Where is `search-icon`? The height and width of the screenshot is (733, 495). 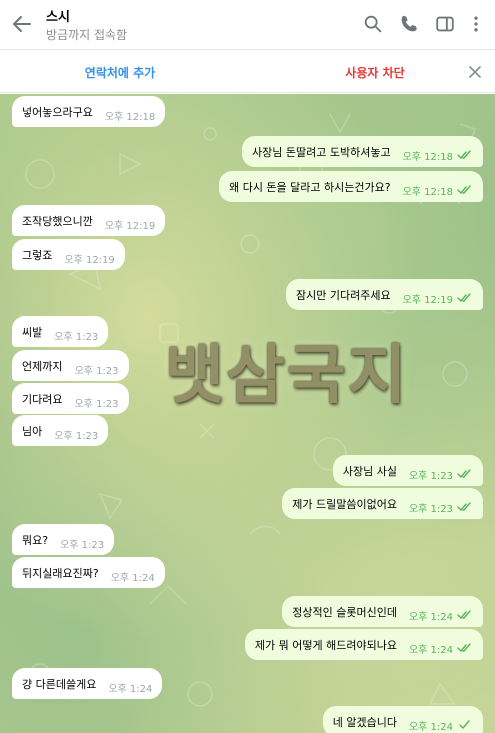
search-icon is located at coordinates (373, 24).